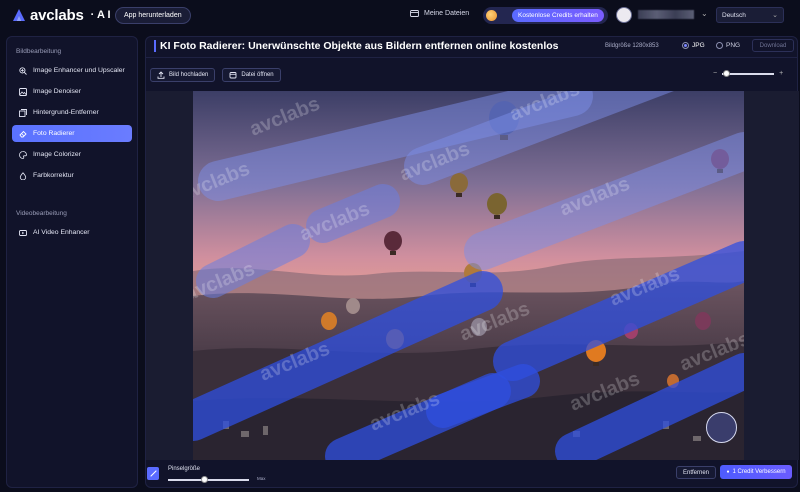 Image resolution: width=800 pixels, height=492 pixels. Describe the element at coordinates (728, 472) in the screenshot. I see `sparkle-icon: ●` at that location.